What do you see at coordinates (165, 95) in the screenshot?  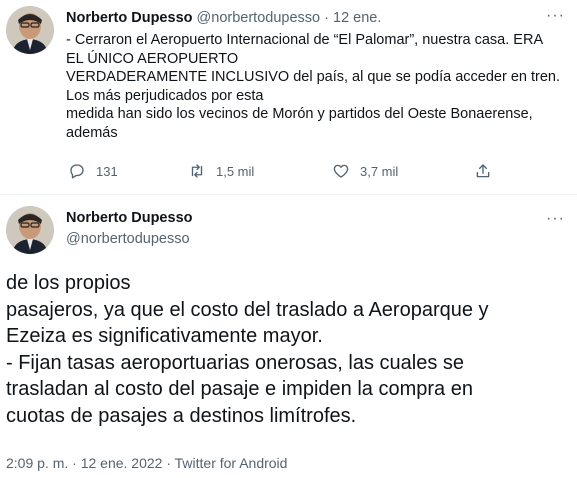 I see `tweet-text-line: Los más perjudicados por esta` at bounding box center [165, 95].